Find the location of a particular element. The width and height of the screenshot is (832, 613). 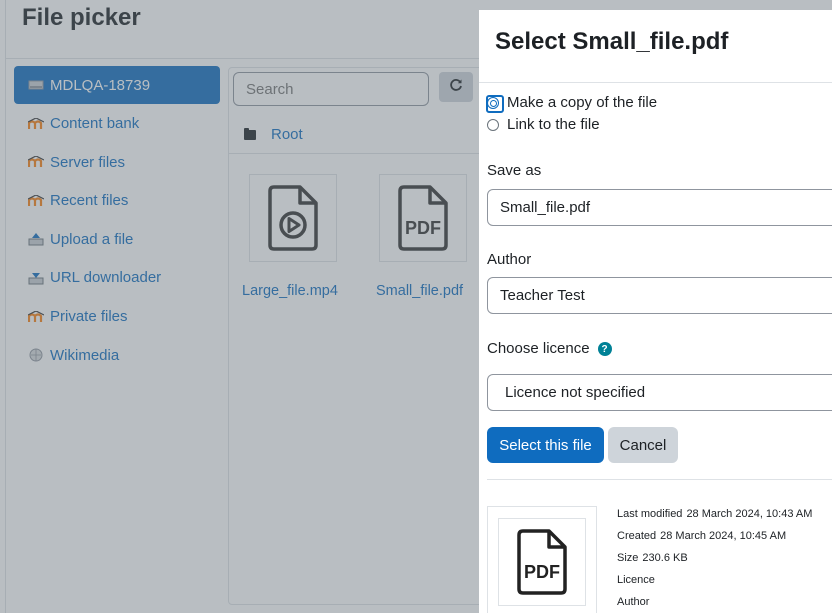

author-label: Author is located at coordinates (509, 259).